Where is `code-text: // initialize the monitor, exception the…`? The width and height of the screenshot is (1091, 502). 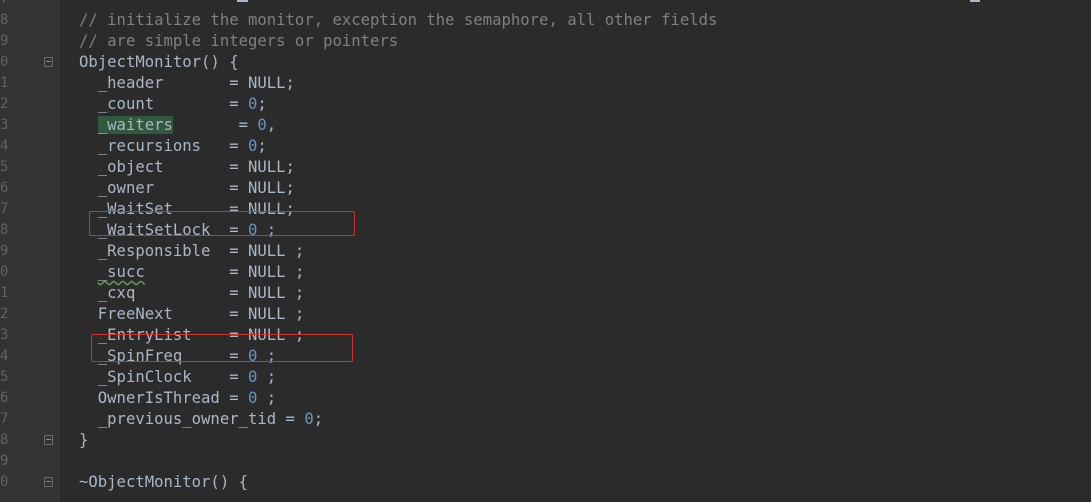
code-text: // initialize the monitor, exception the… is located at coordinates (398, 20).